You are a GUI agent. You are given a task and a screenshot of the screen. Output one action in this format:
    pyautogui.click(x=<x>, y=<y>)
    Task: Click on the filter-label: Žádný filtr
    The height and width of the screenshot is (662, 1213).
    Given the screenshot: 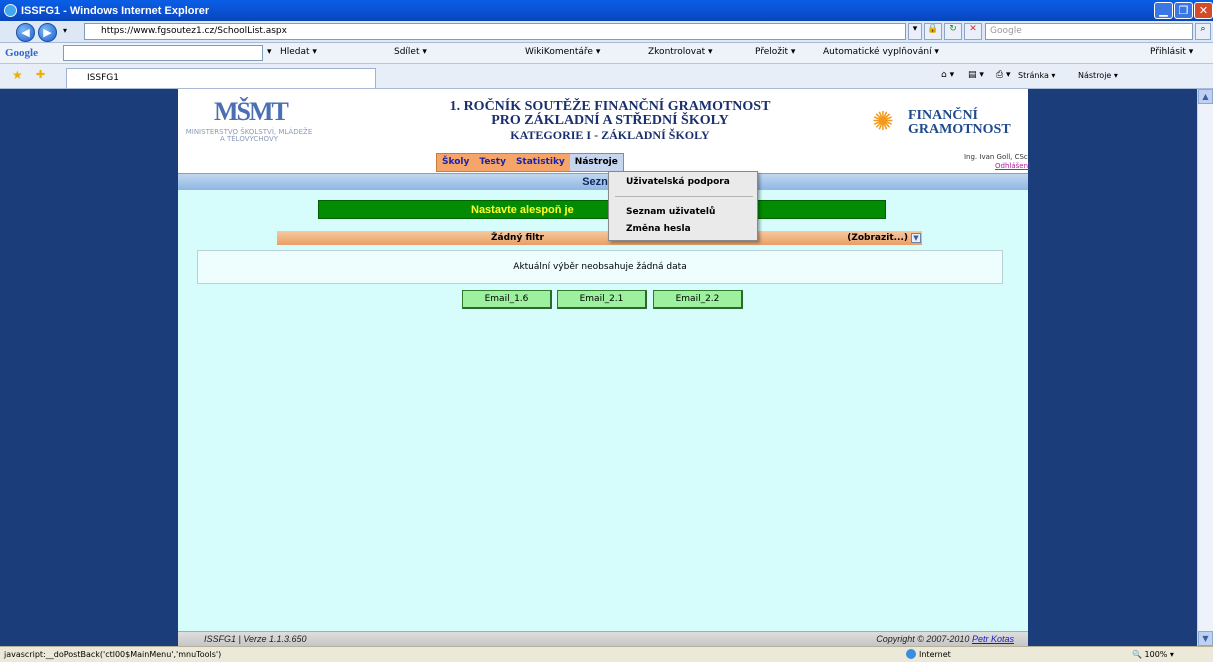 What is the action you would take?
    pyautogui.click(x=517, y=238)
    